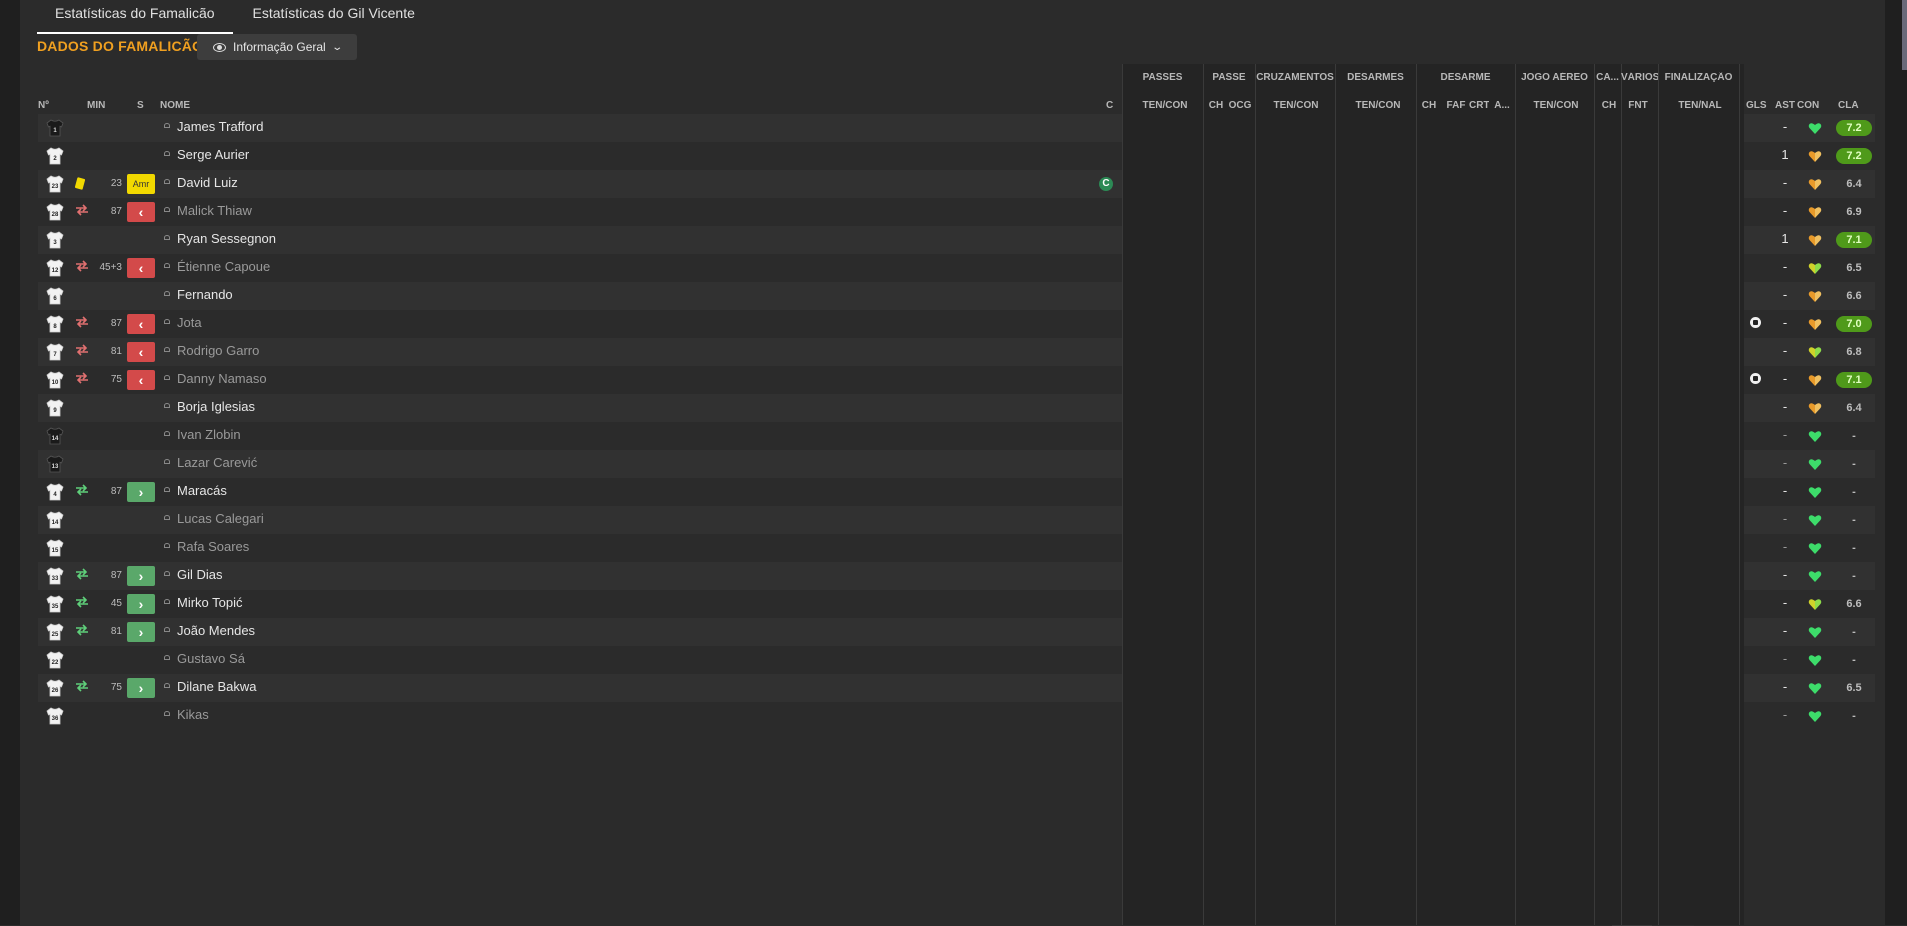 Image resolution: width=1907 pixels, height=926 pixels. What do you see at coordinates (219, 240) in the screenshot?
I see `player-name: Ryan Sessegnon` at bounding box center [219, 240].